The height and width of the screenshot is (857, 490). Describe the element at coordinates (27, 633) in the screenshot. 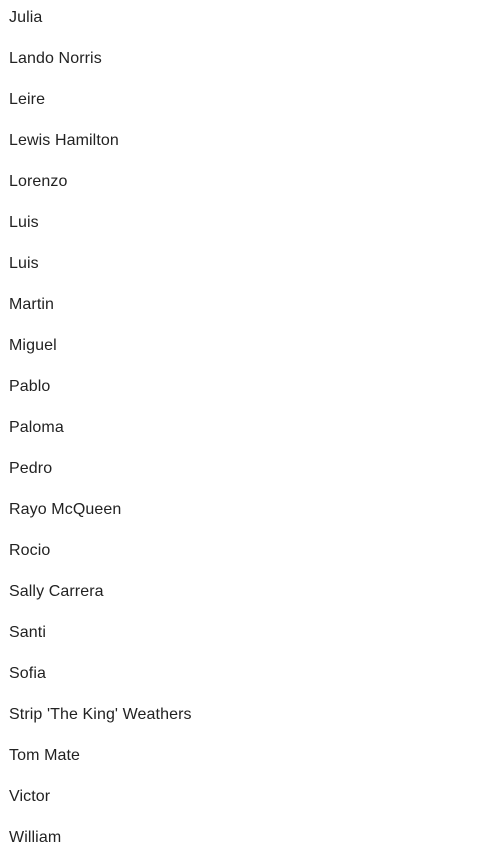

I see `list-item: Santi` at that location.